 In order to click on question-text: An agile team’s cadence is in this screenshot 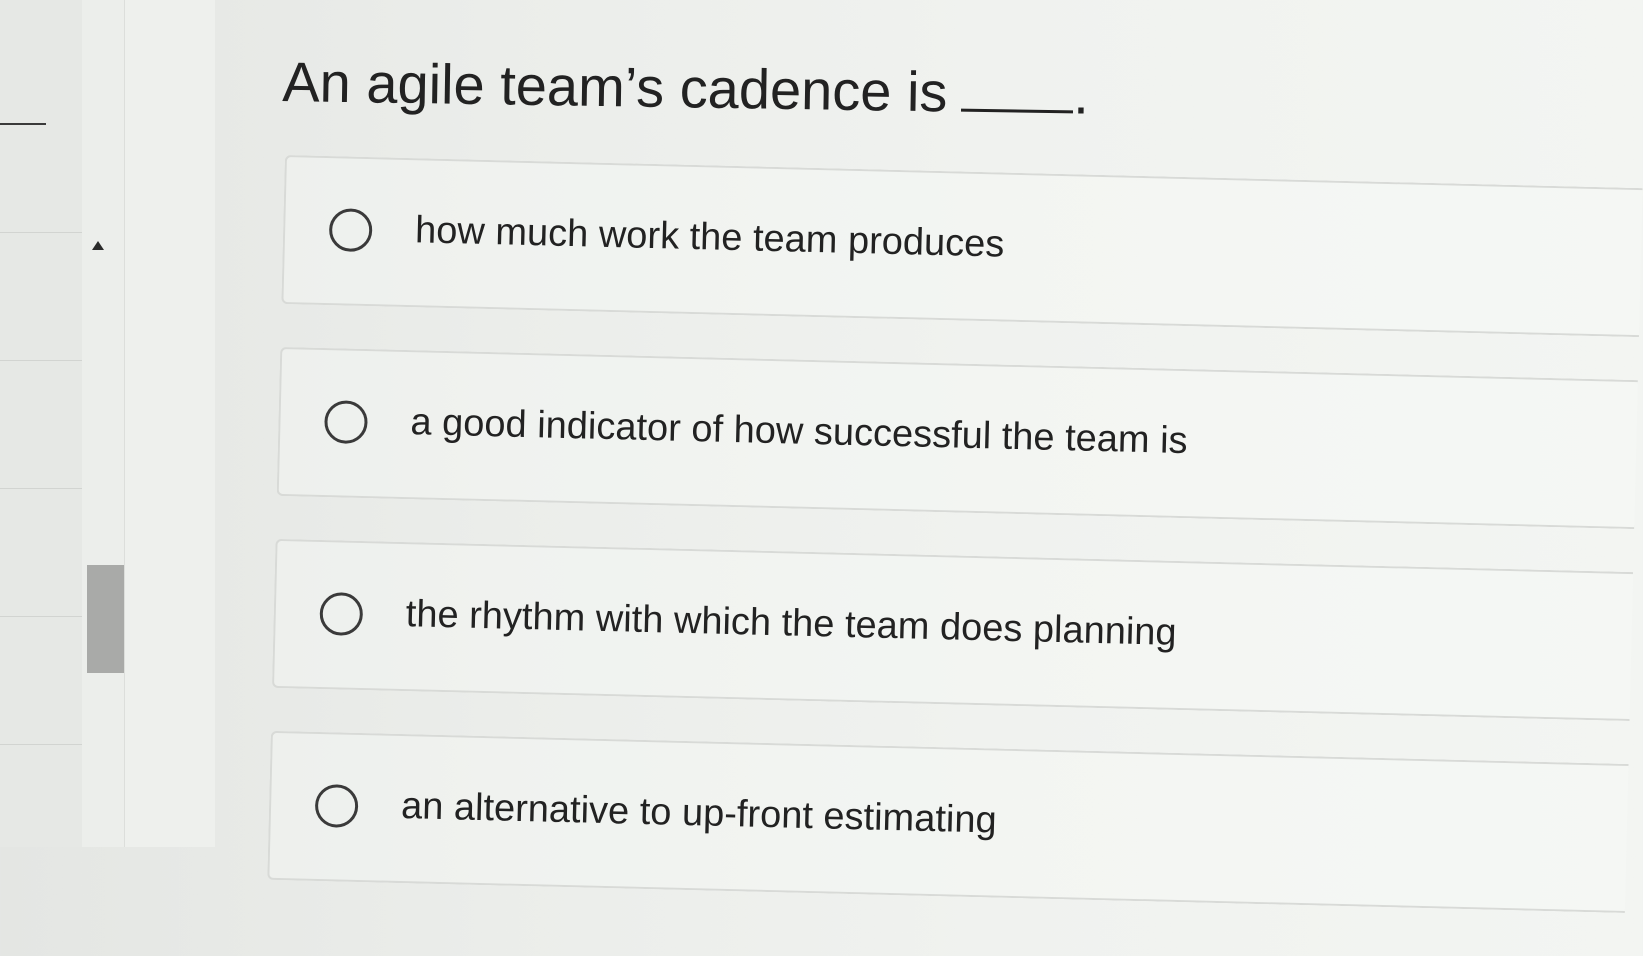, I will do `click(614, 86)`.